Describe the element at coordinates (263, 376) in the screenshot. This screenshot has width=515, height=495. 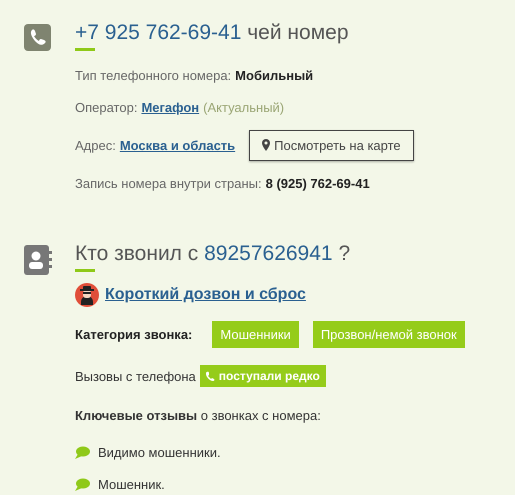
I see `frequency-badge: поступали редко` at that location.